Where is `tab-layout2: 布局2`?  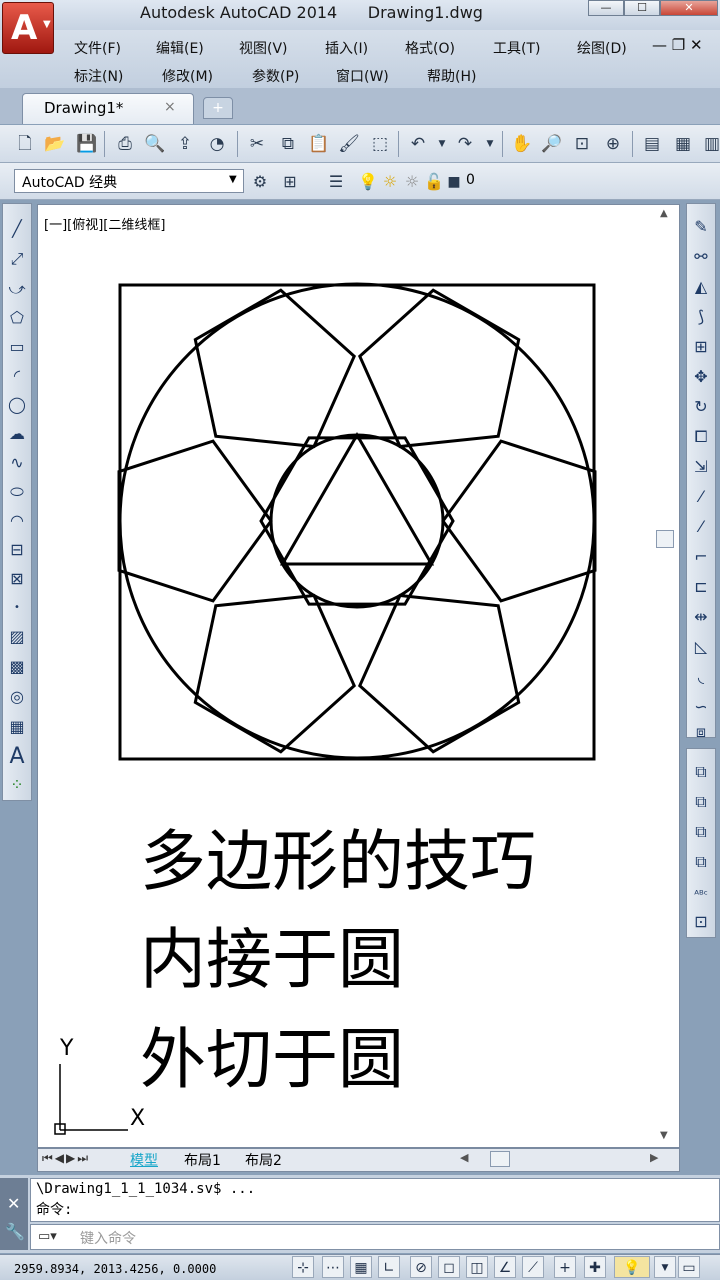
tab-layout2: 布局2 is located at coordinates (263, 1160).